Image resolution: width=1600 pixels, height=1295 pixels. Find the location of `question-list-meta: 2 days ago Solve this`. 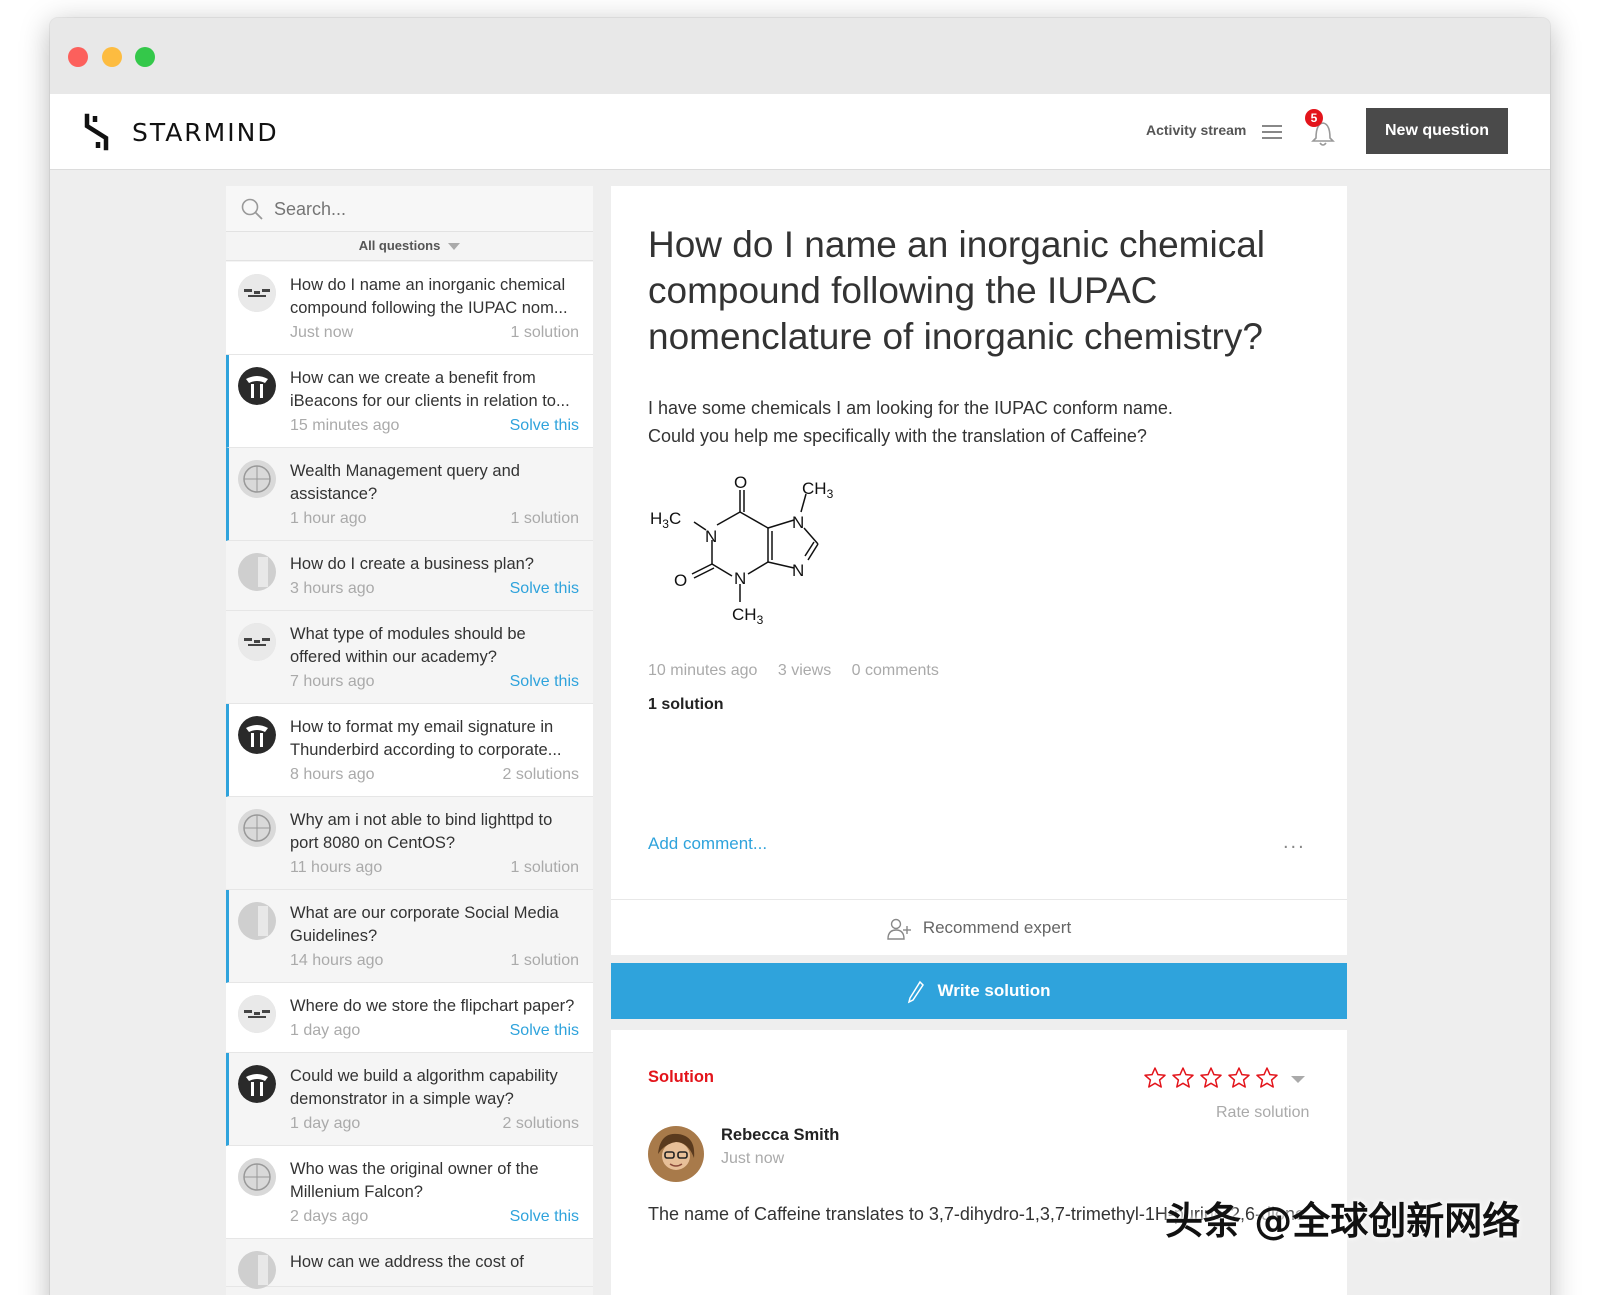

question-list-meta: 2 days ago Solve this is located at coordinates (434, 1217).